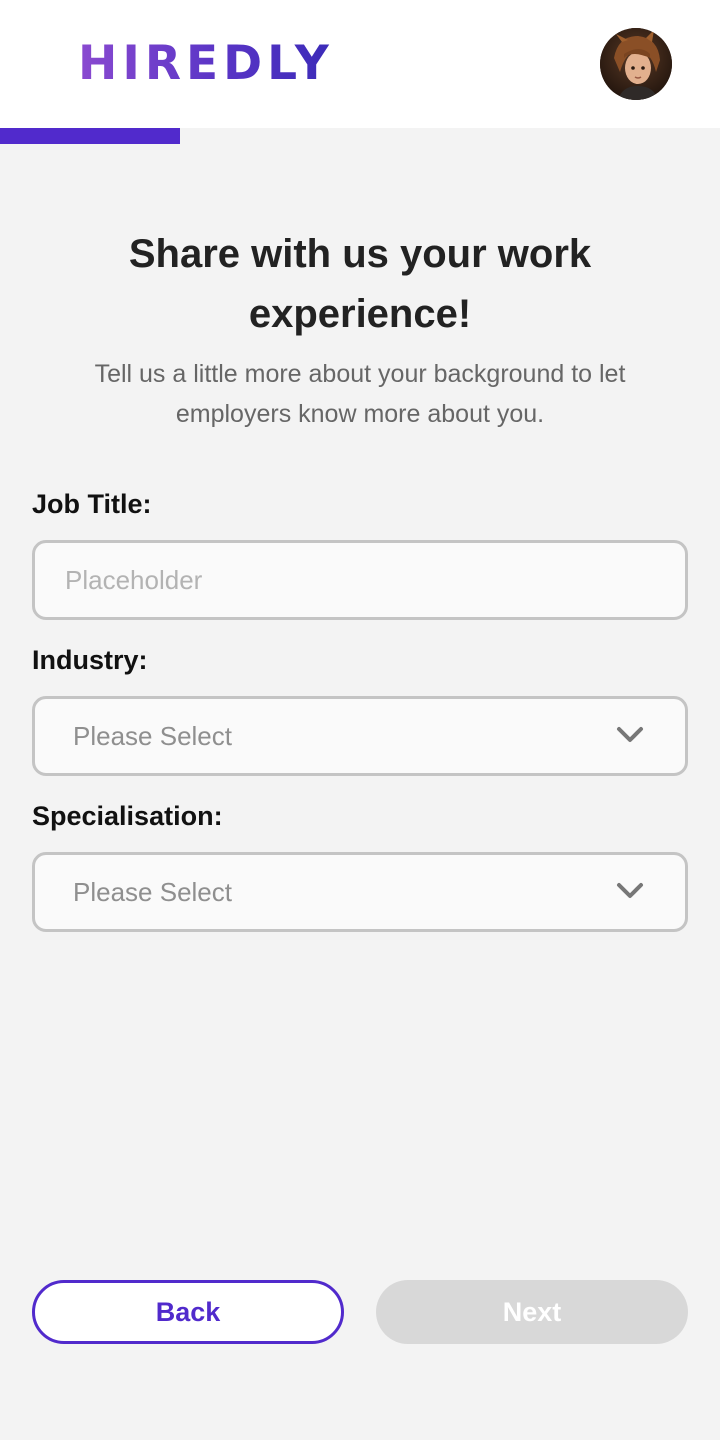 The width and height of the screenshot is (720, 1440). I want to click on industry-label: Industry:, so click(90, 660).